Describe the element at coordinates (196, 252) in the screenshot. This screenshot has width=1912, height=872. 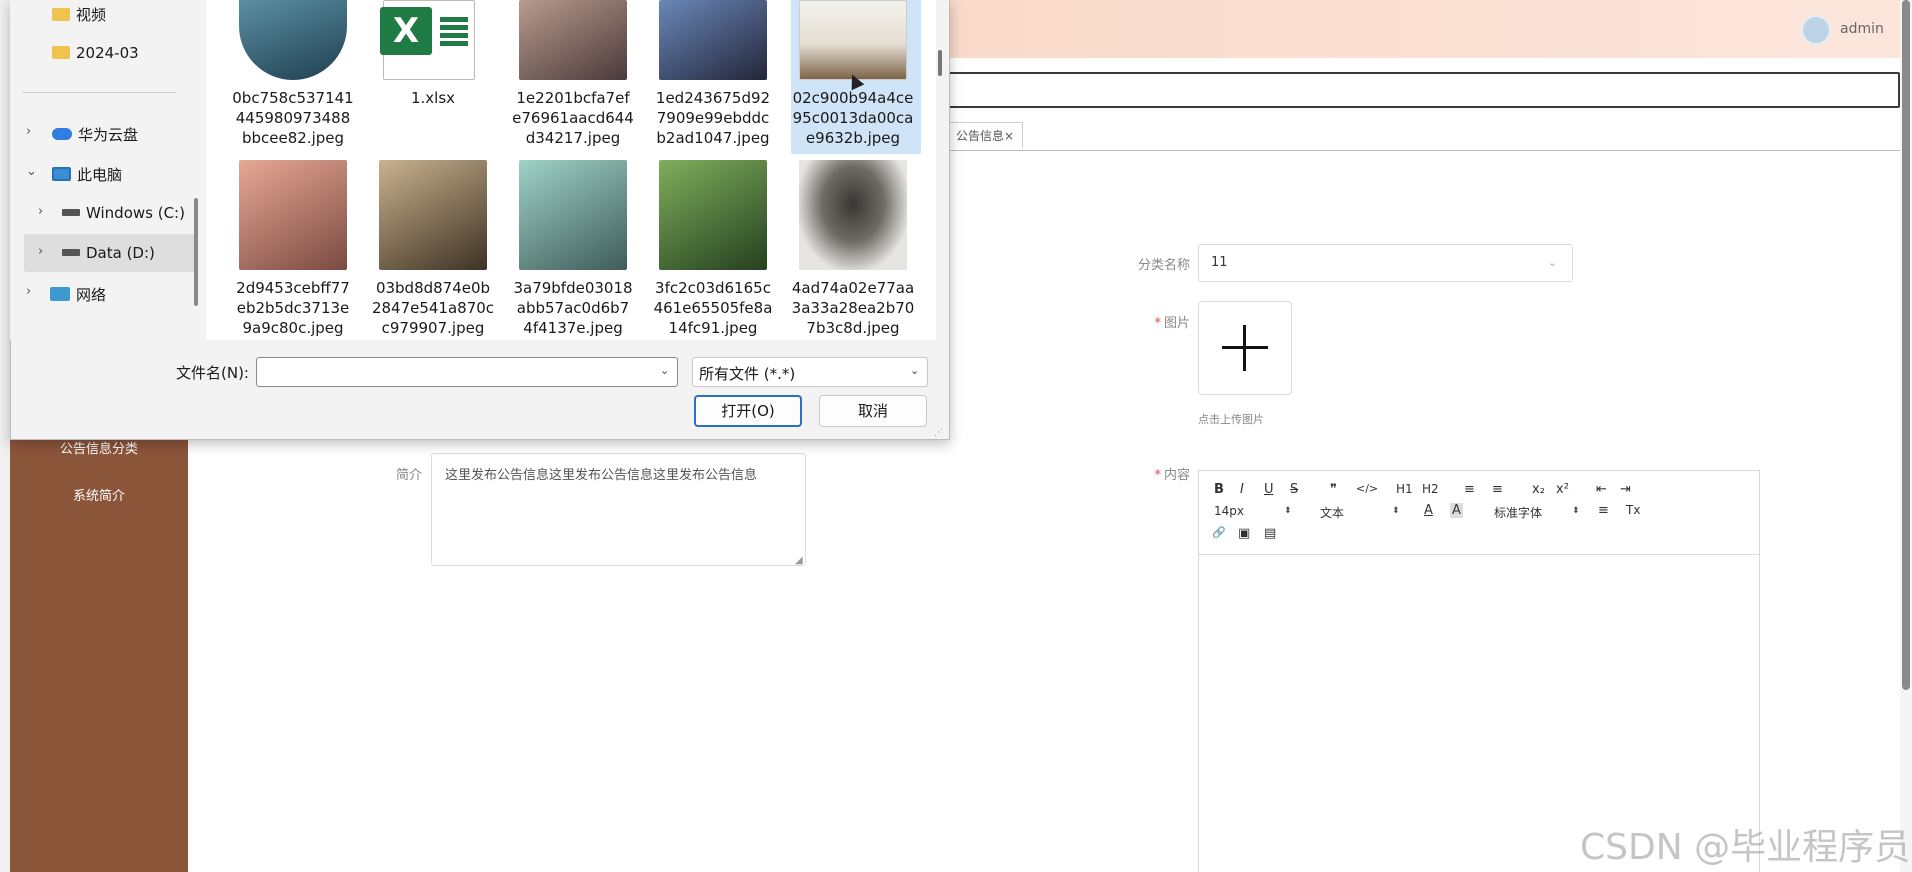
I see `nav-scrollbar` at that location.